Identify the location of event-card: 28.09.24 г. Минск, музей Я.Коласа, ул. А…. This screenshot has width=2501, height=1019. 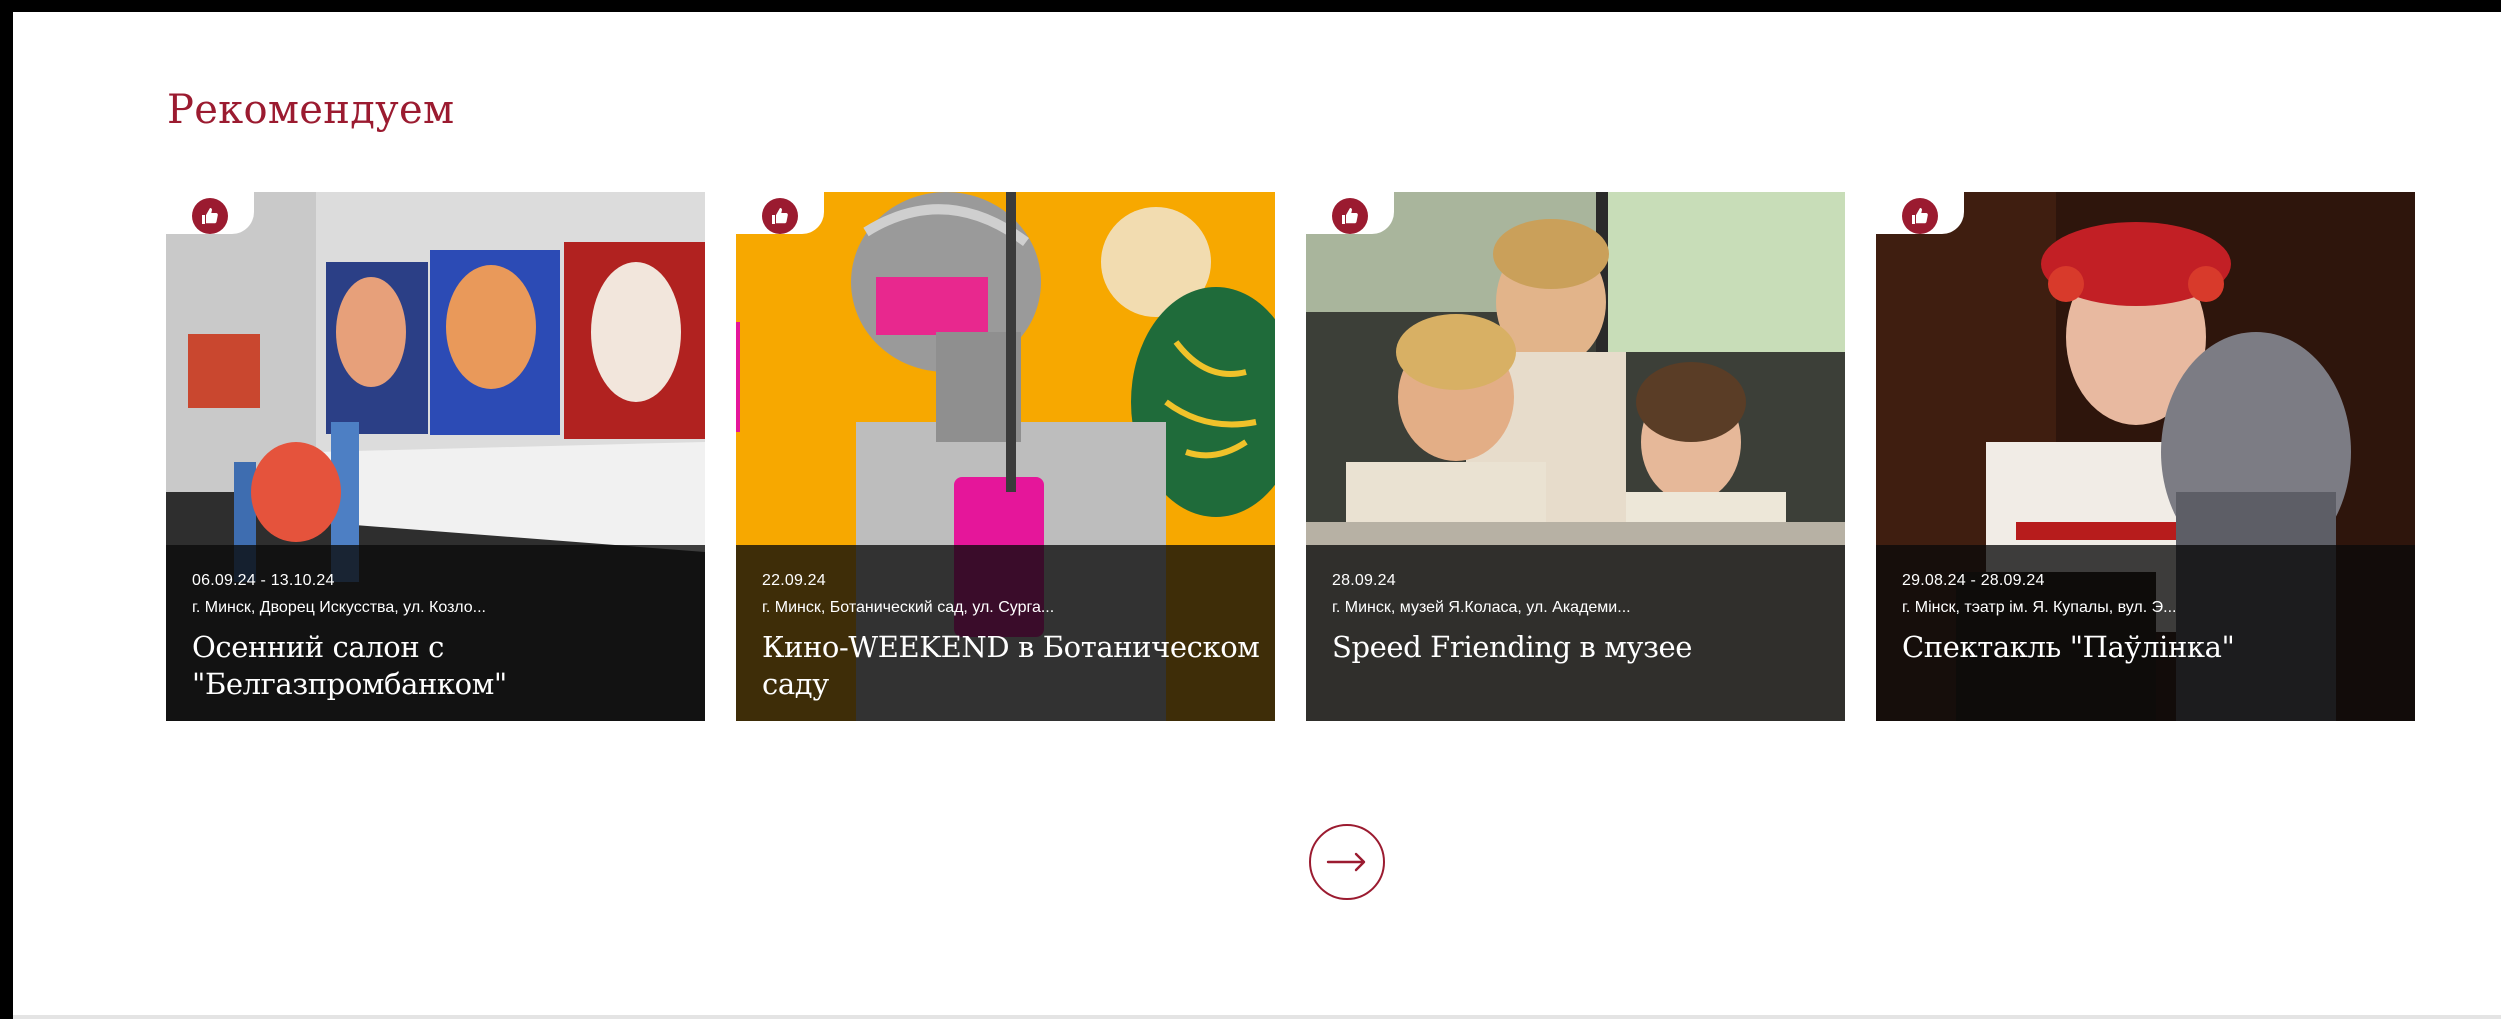
(1575, 456).